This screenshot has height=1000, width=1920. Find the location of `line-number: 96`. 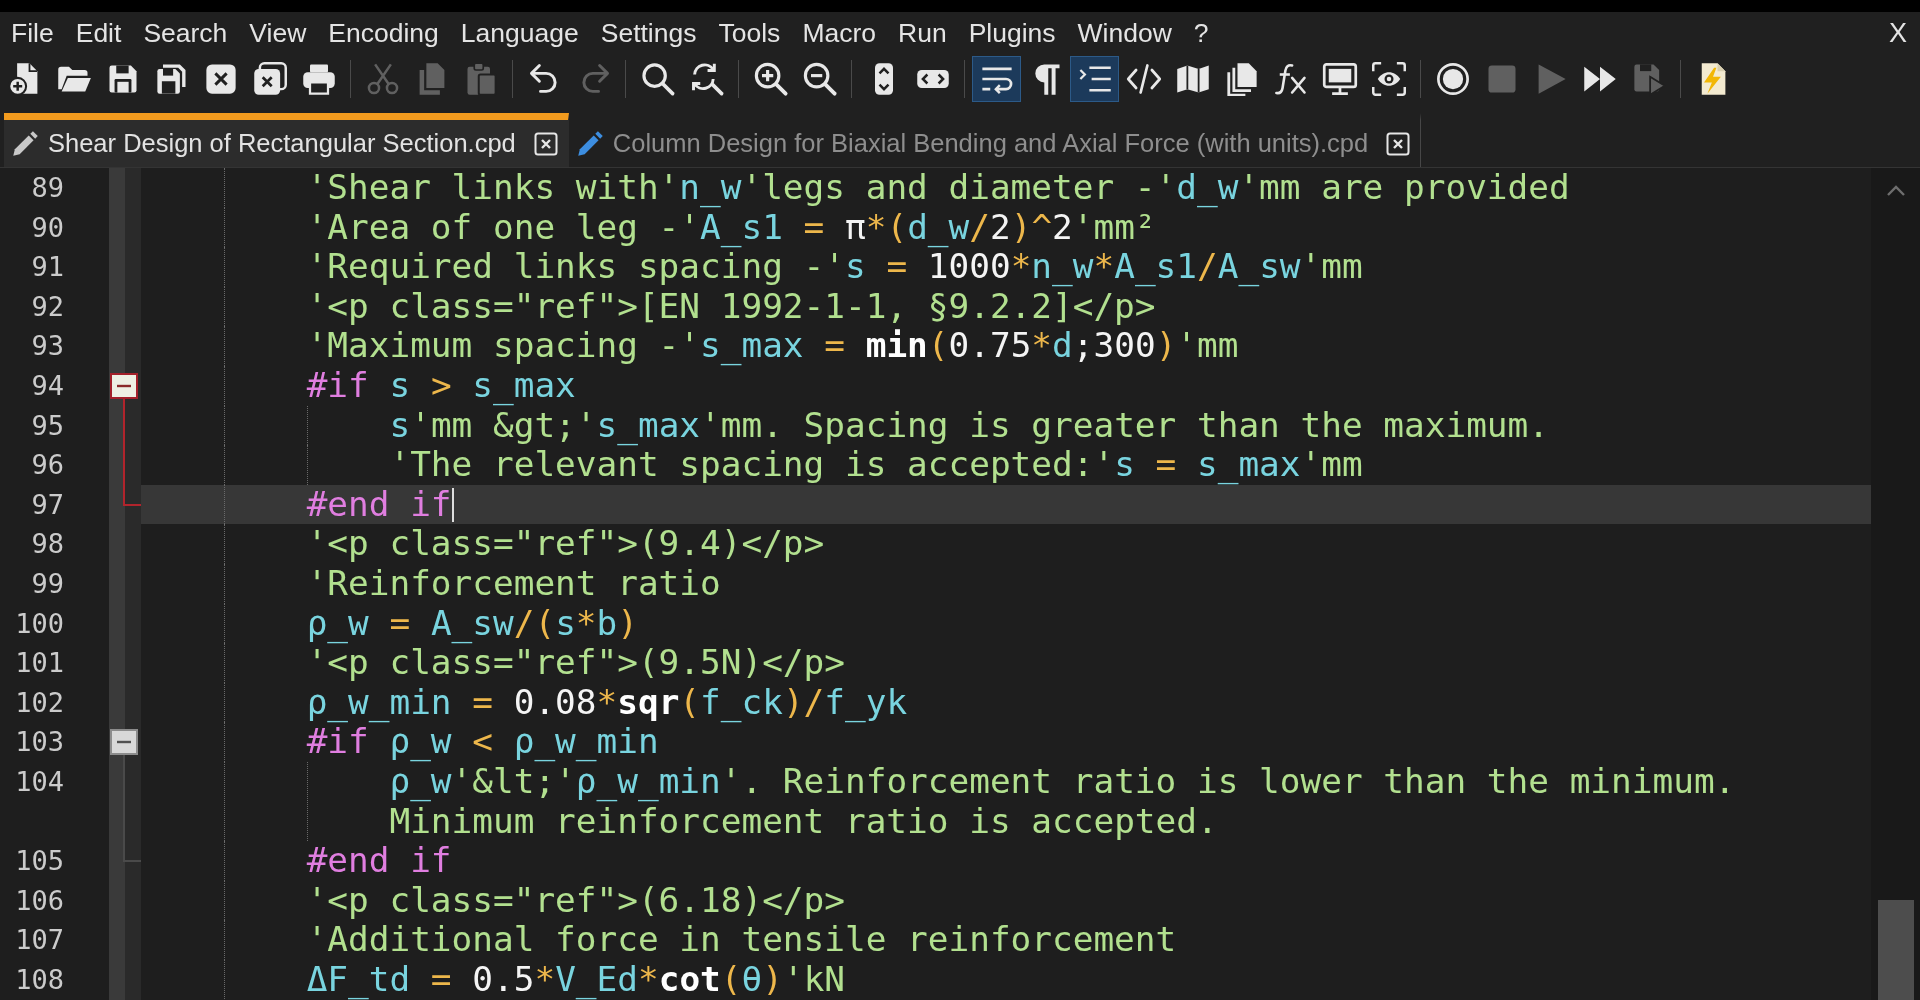

line-number: 96 is located at coordinates (47, 465).